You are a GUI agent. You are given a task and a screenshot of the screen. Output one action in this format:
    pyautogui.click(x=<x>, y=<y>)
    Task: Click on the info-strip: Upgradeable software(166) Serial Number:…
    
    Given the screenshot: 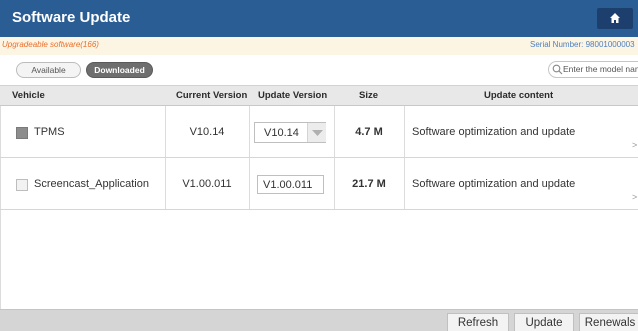 What is the action you would take?
    pyautogui.click(x=319, y=46)
    